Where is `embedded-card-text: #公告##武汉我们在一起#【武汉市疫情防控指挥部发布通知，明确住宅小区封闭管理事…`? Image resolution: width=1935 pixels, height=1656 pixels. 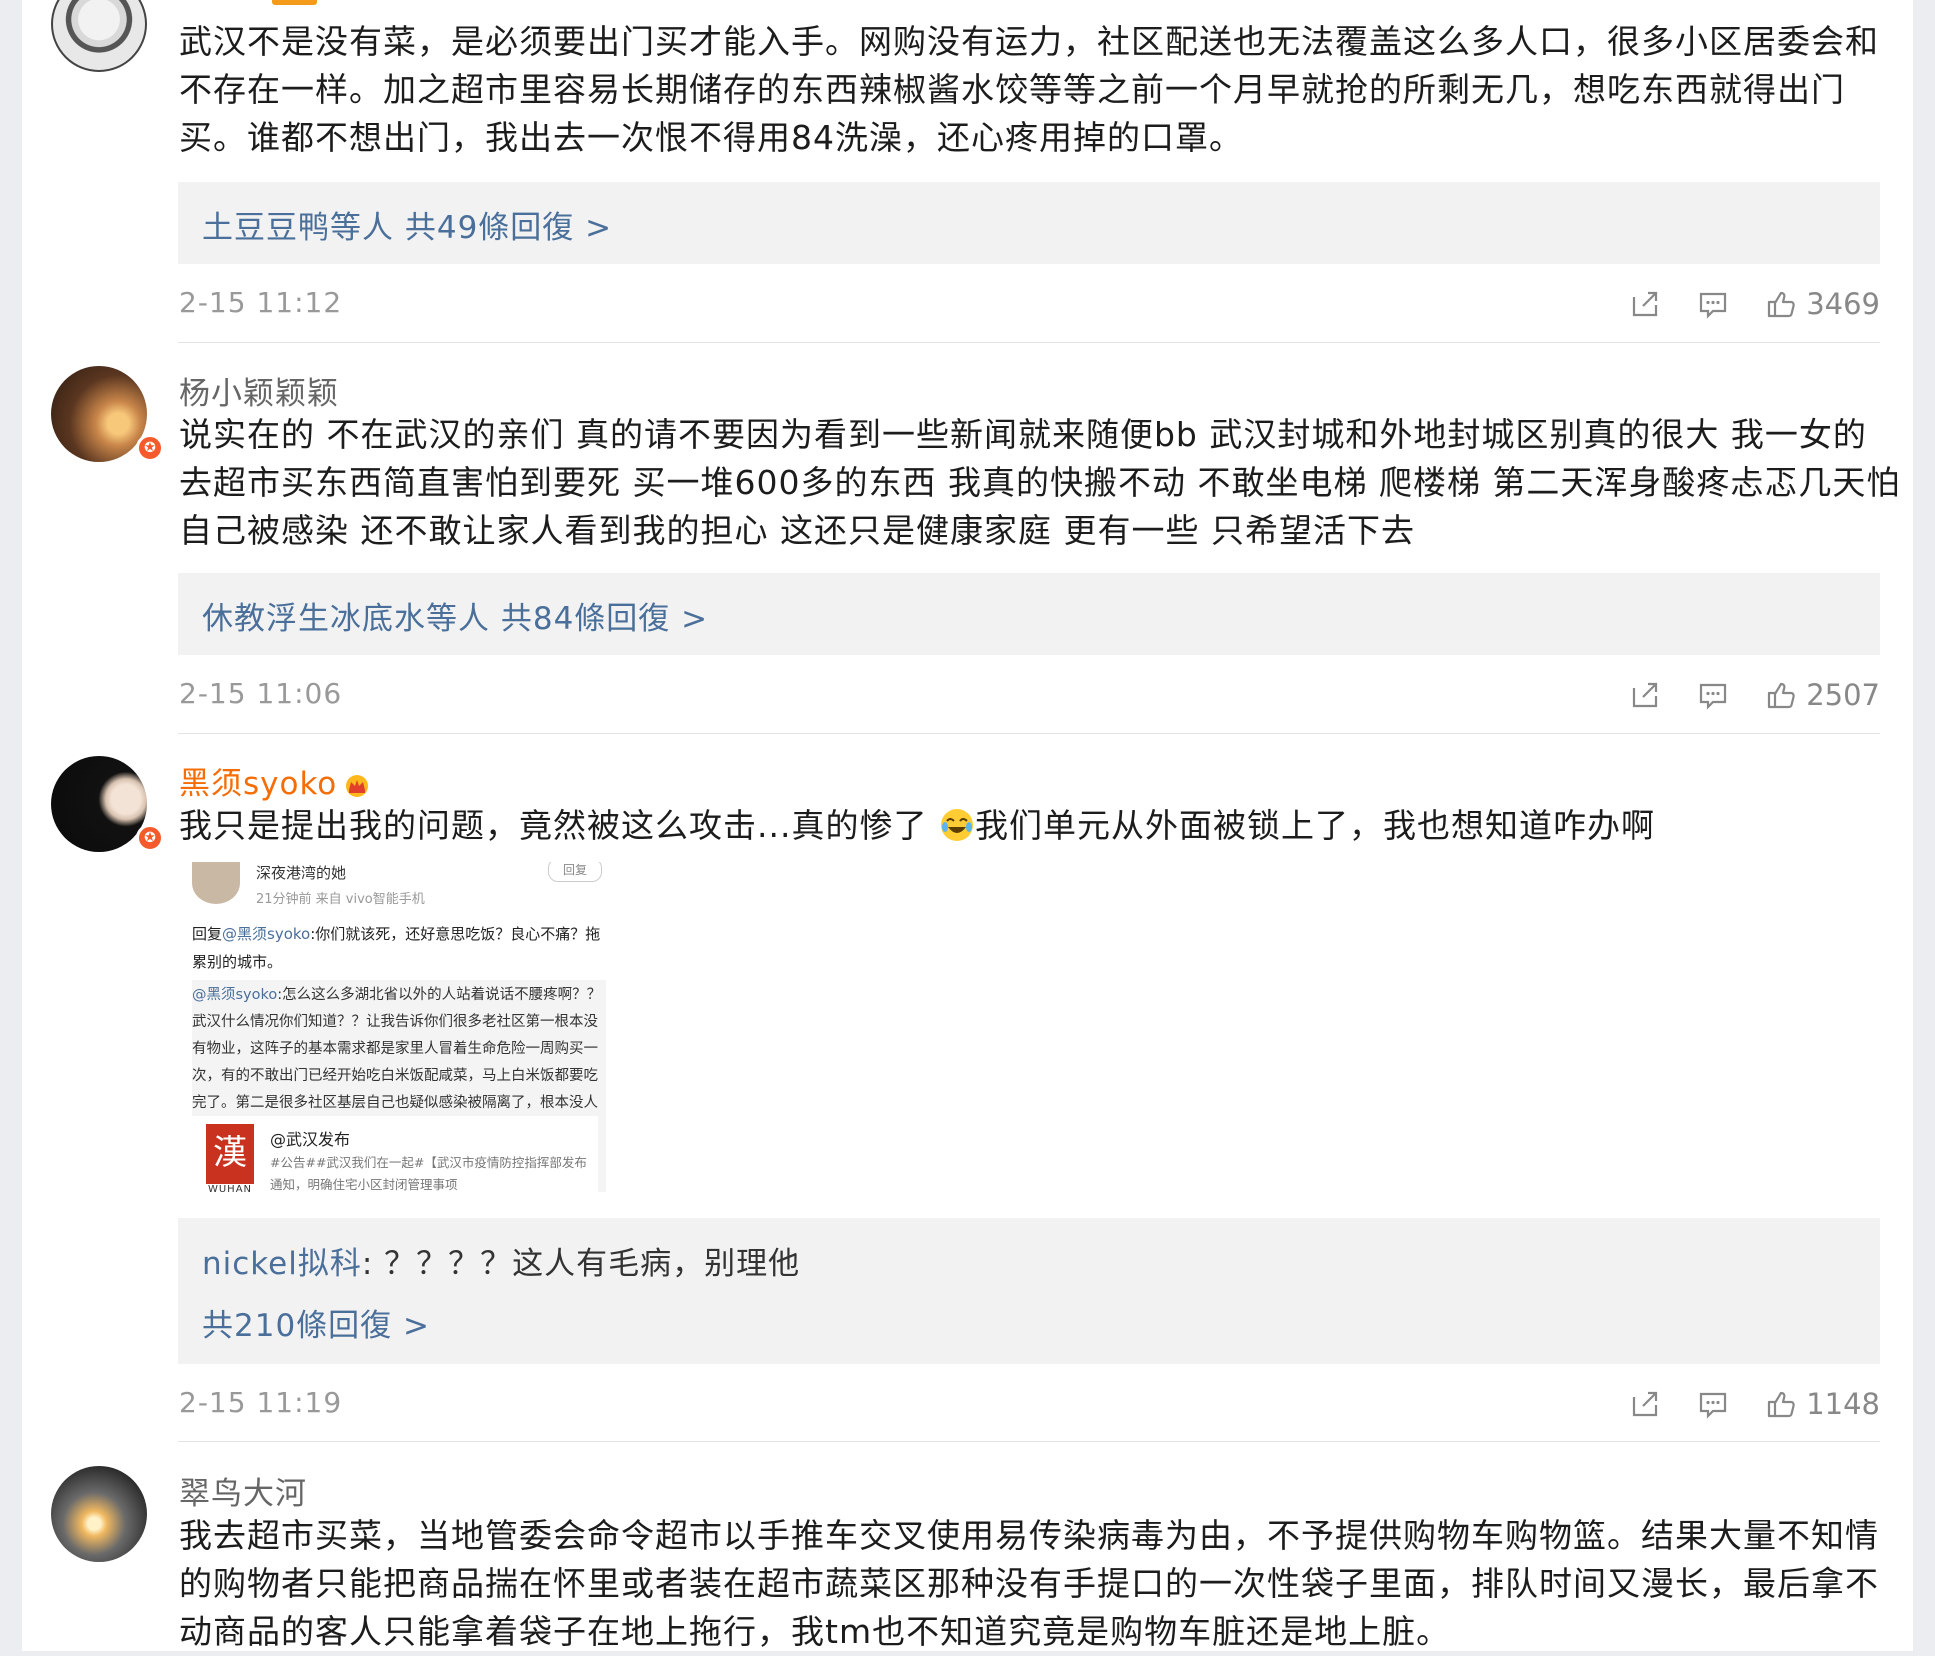 embedded-card-text: #公告##武汉我们在一起#【武汉市疫情防控指挥部发布通知，明确住宅小区封闭管理事… is located at coordinates (428, 1173).